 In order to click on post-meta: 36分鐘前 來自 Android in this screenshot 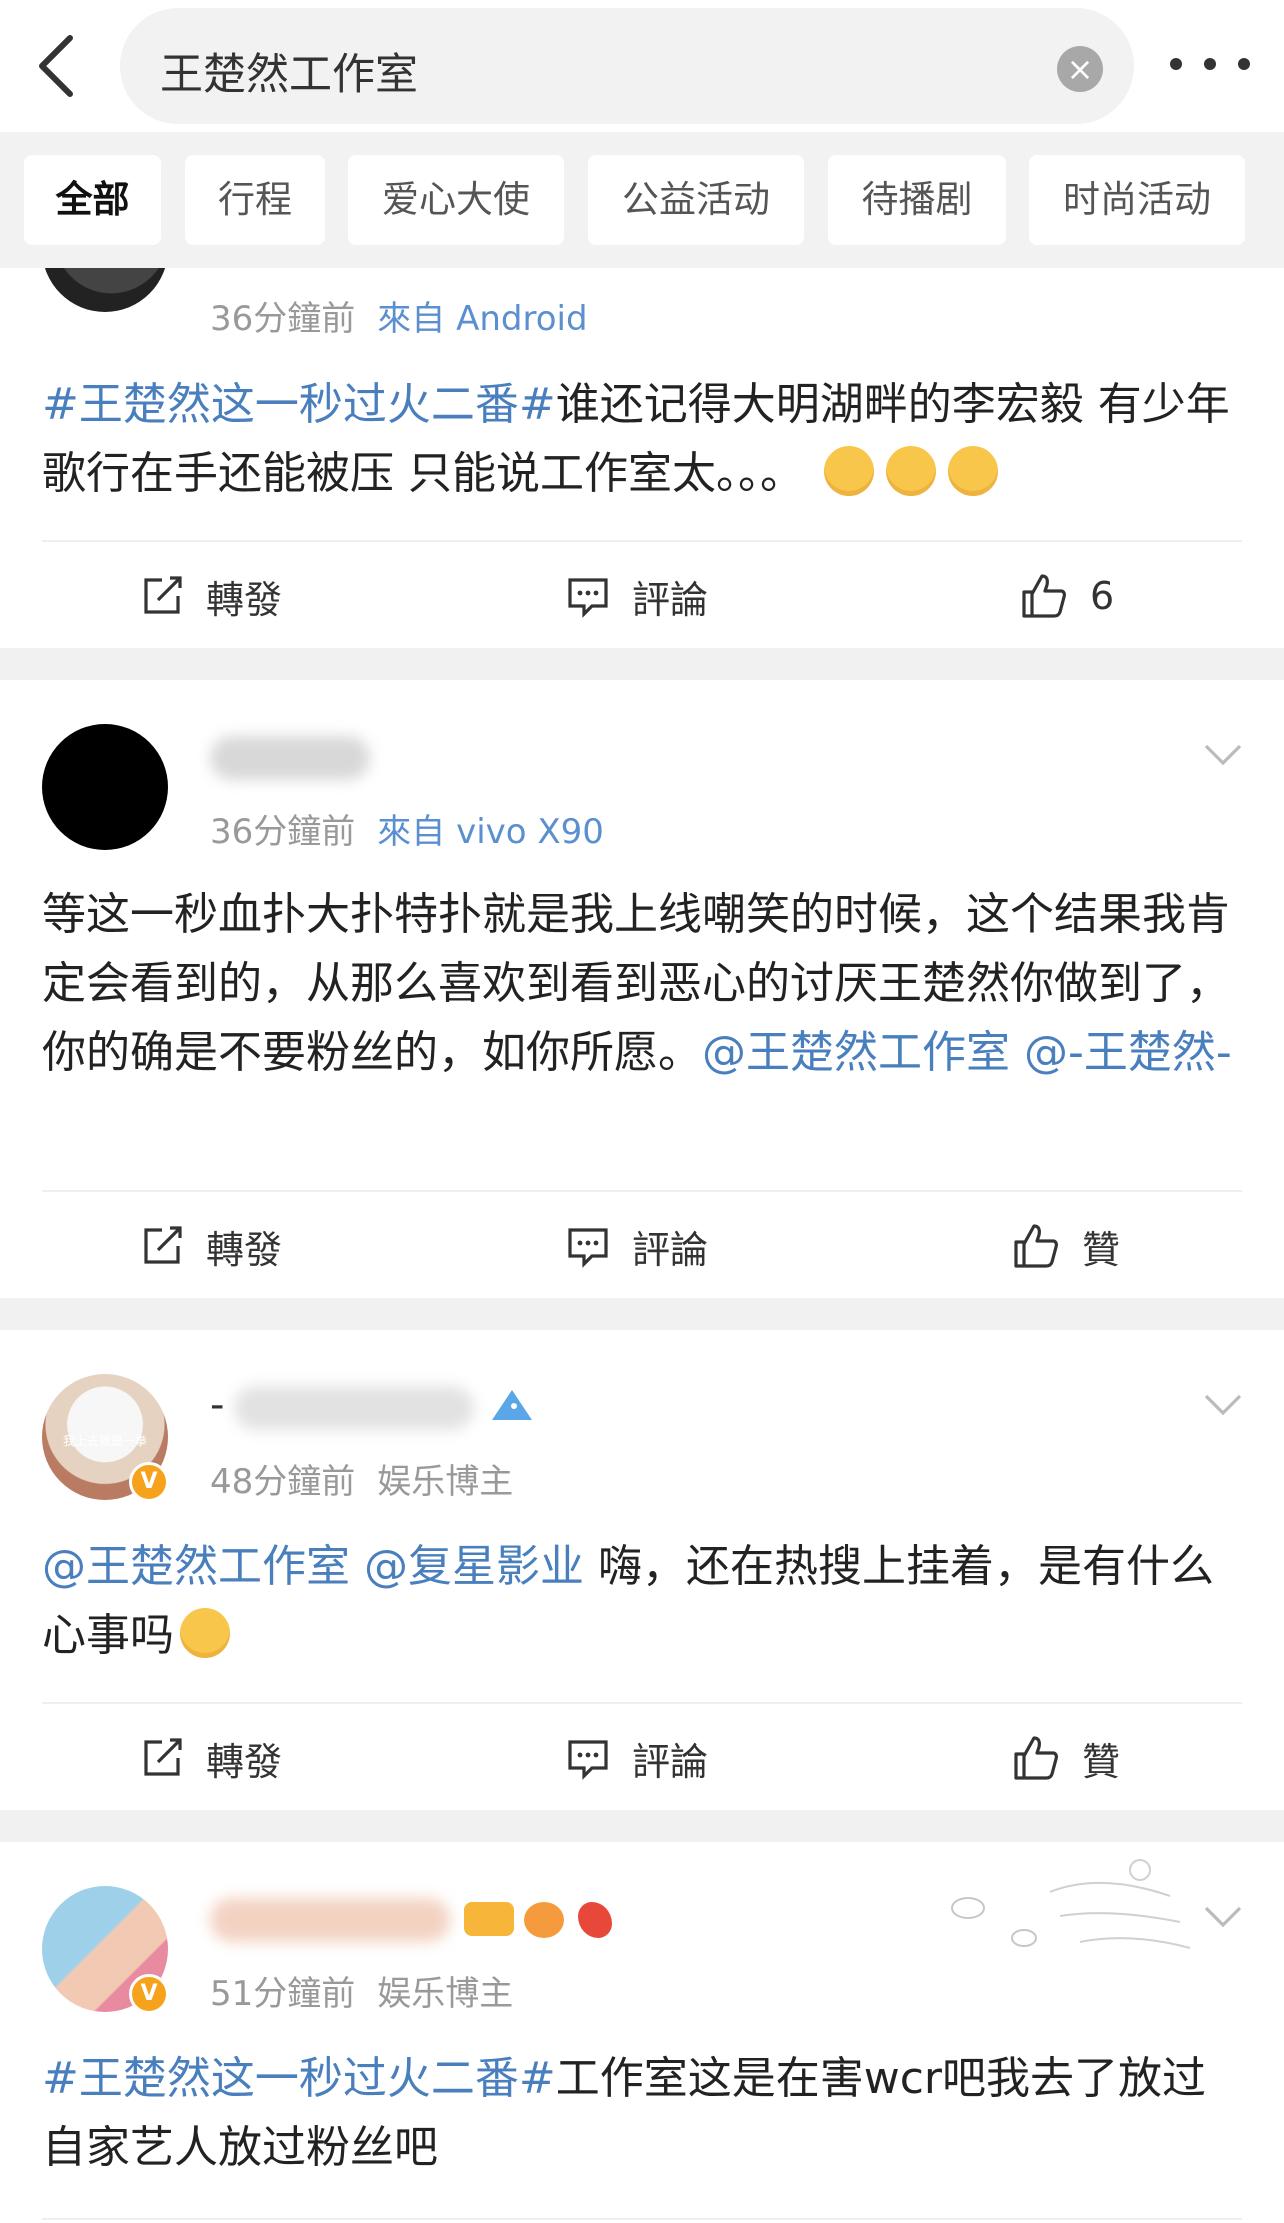, I will do `click(399, 315)`.